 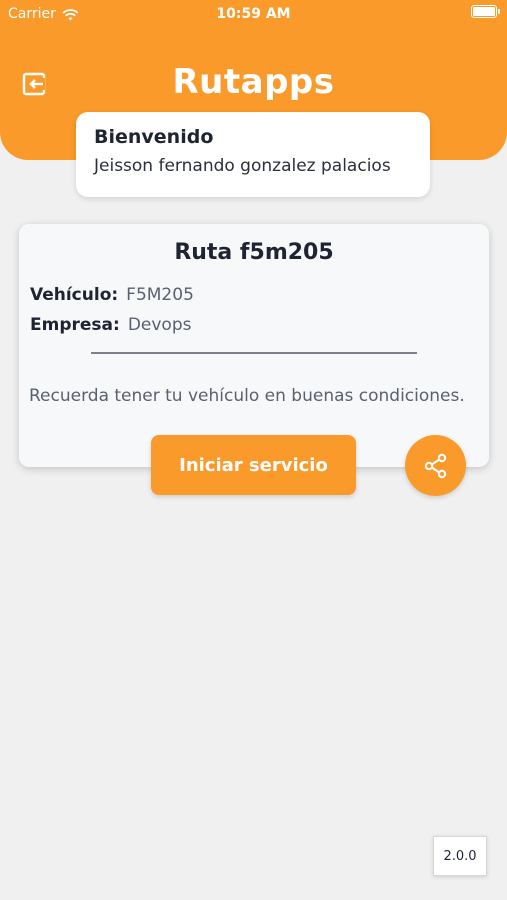 I want to click on battery-fill, so click(x=484, y=11).